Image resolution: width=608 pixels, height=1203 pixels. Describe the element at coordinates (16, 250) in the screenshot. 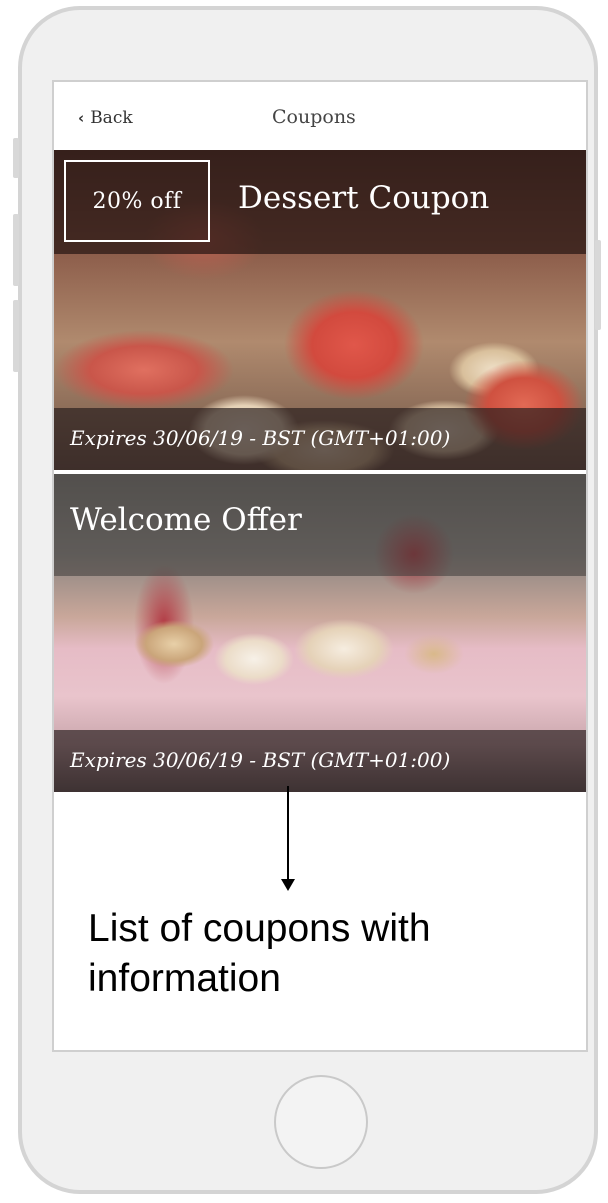

I see `volume-up-button` at that location.